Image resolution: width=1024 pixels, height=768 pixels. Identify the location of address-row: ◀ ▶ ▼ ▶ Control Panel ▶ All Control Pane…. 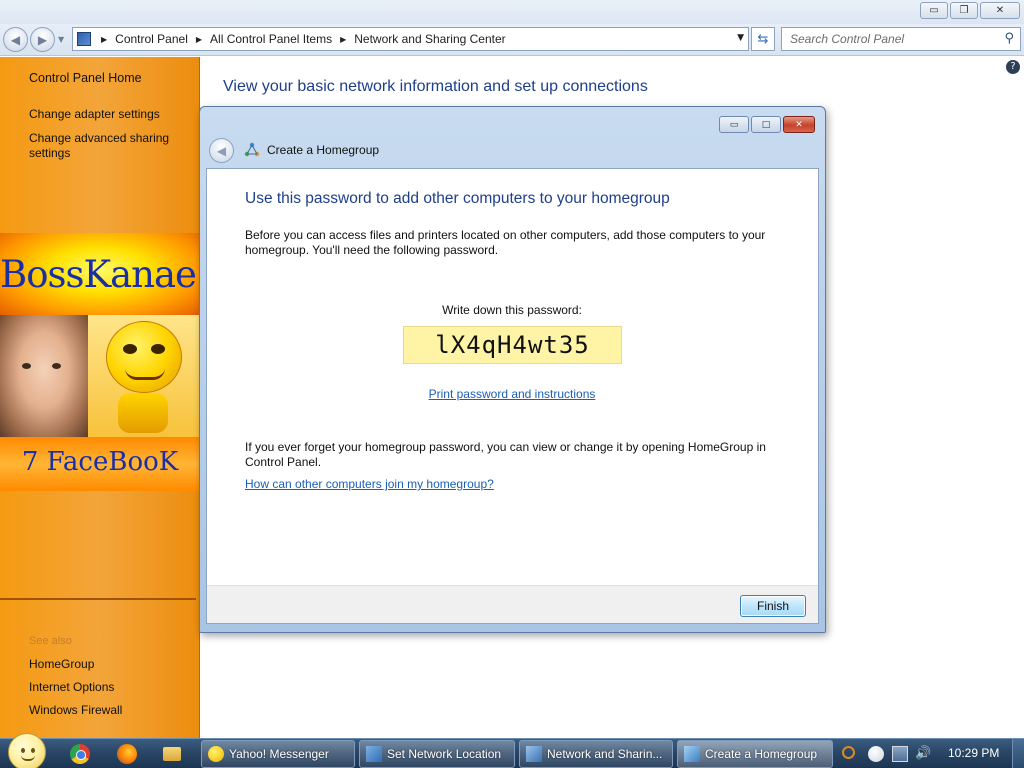
(512, 40).